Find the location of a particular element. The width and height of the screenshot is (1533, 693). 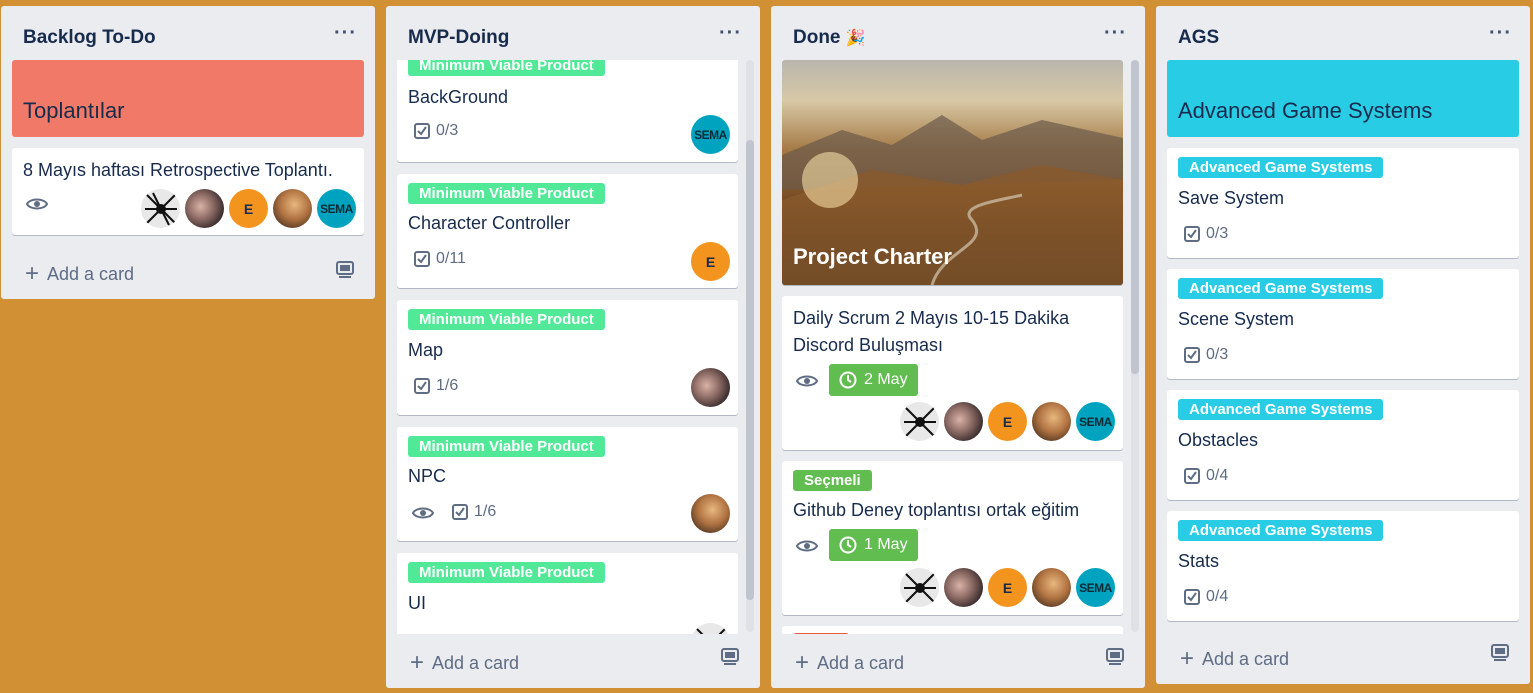

list-title: Done 🎉 is located at coordinates (829, 38).